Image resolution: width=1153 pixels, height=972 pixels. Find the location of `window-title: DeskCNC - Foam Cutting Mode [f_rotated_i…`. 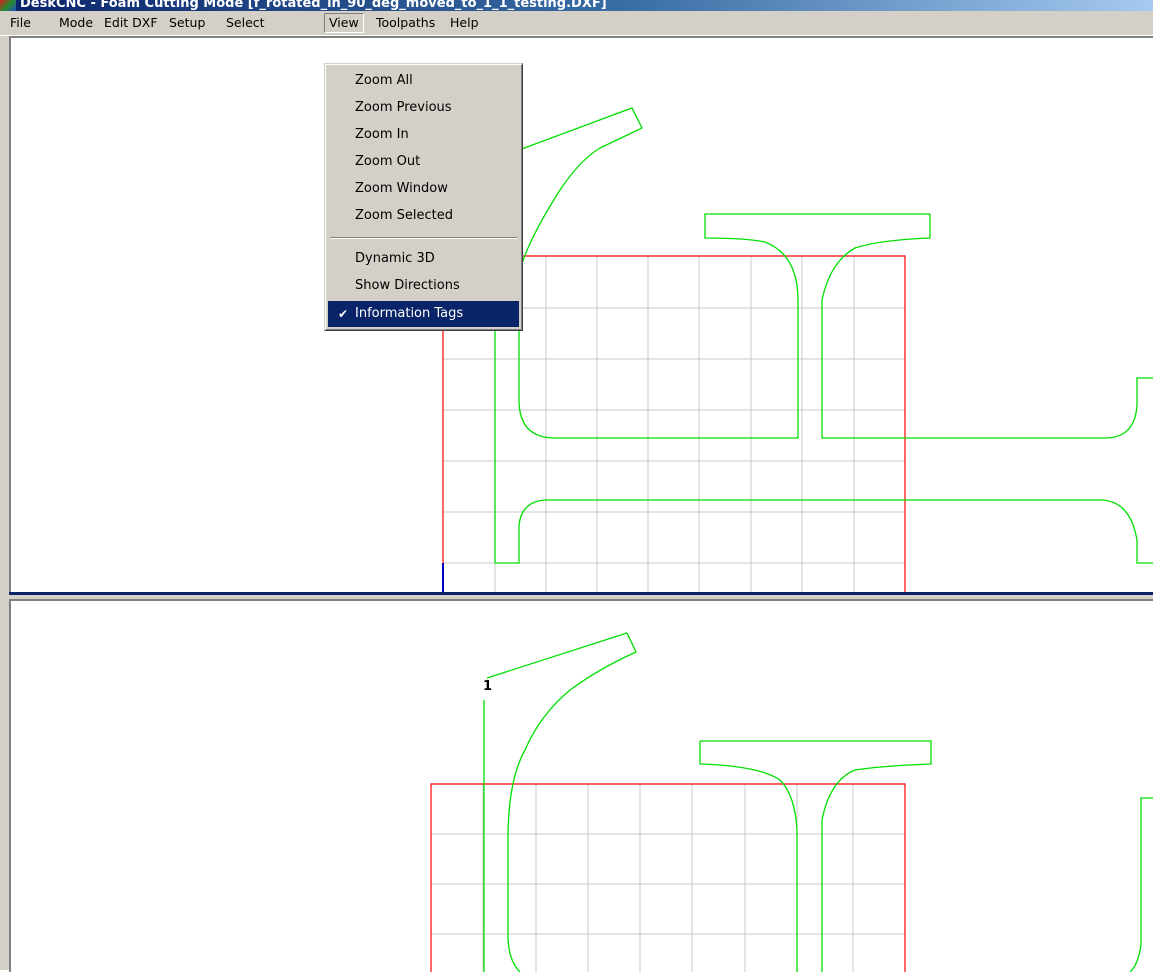

window-title: DeskCNC - Foam Cutting Mode [f_rotated_i… is located at coordinates (313, 5).